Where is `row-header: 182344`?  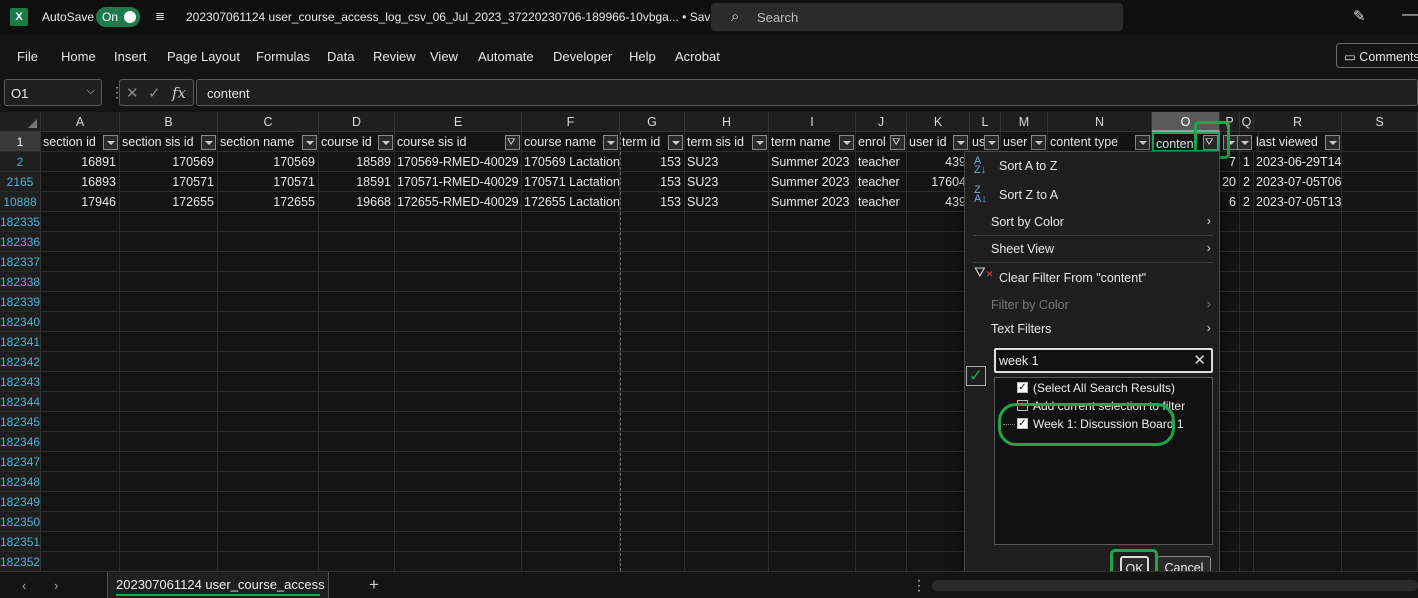 row-header: 182344 is located at coordinates (20, 402).